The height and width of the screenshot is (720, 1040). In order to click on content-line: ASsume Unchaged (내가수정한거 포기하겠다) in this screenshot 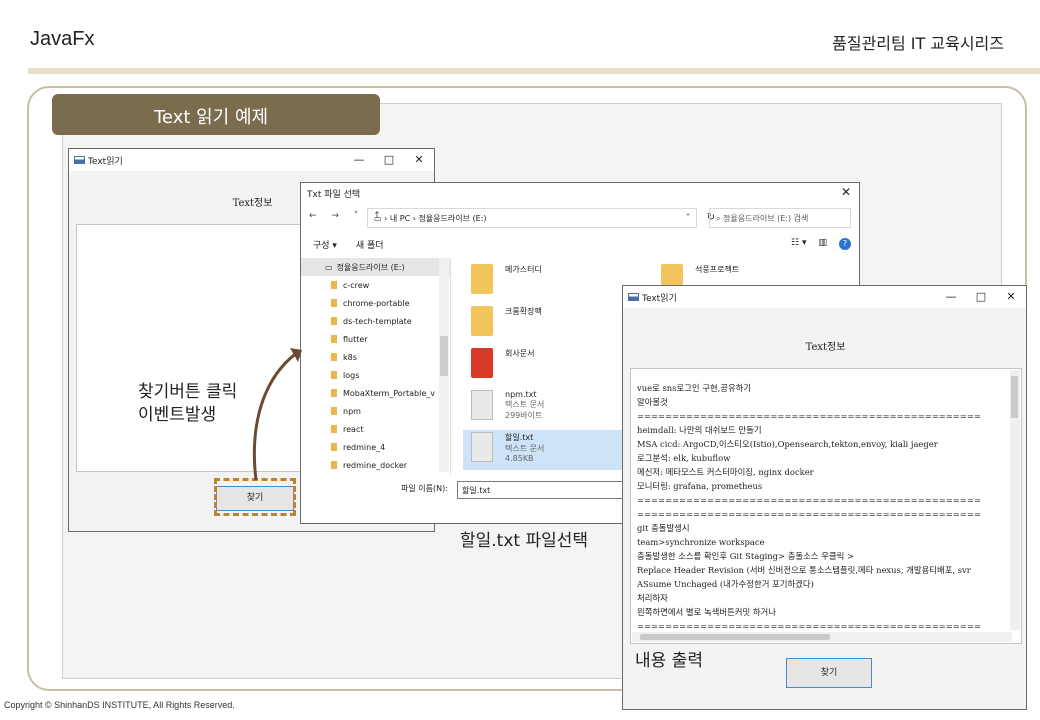, I will do `click(725, 584)`.